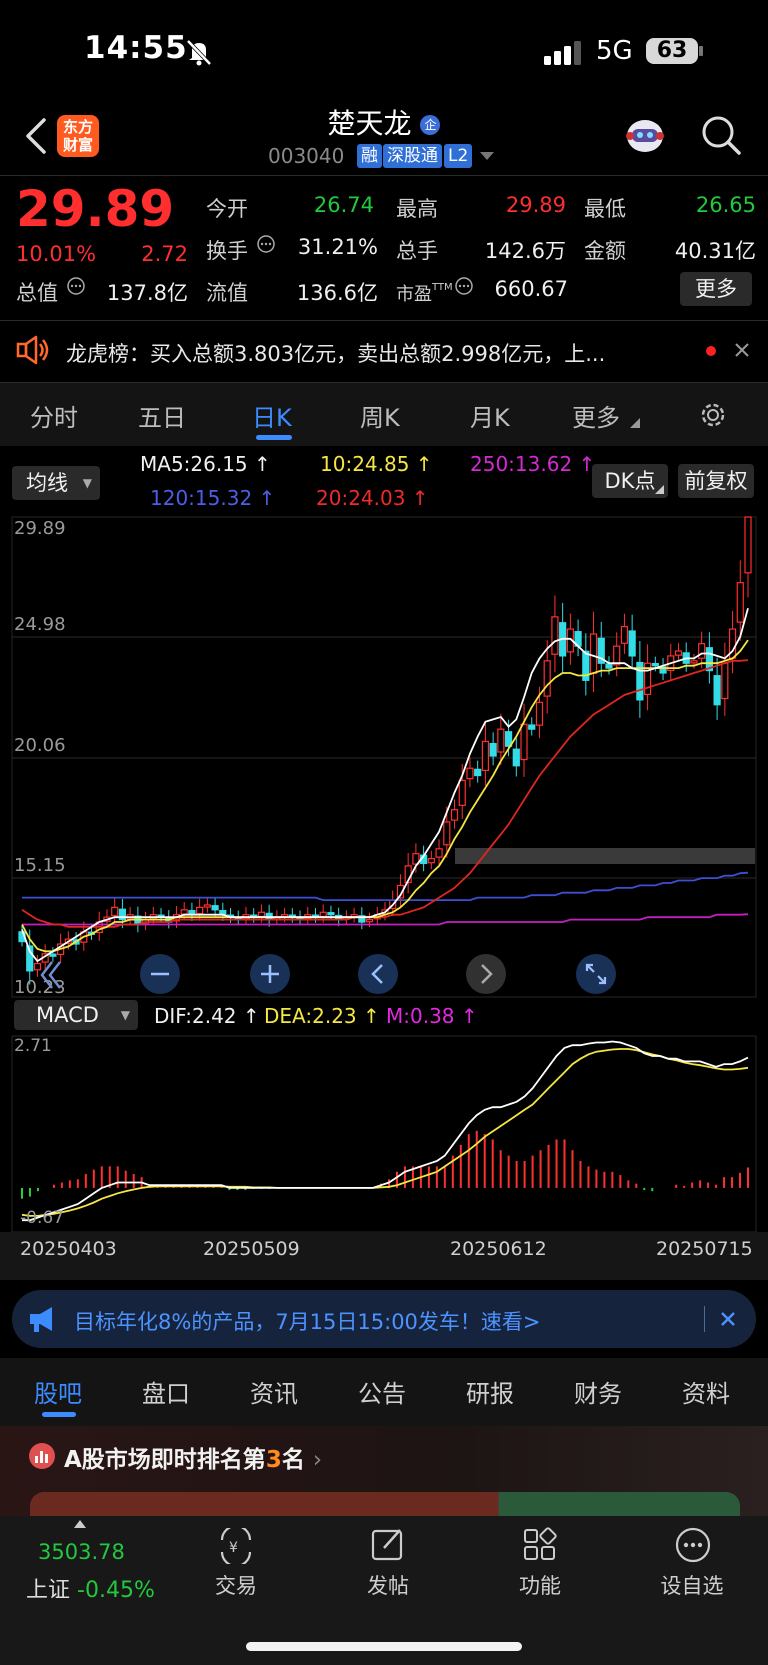 The width and height of the screenshot is (768, 1665). Describe the element at coordinates (160, 974) in the screenshot. I see `zoom-out-icon` at that location.